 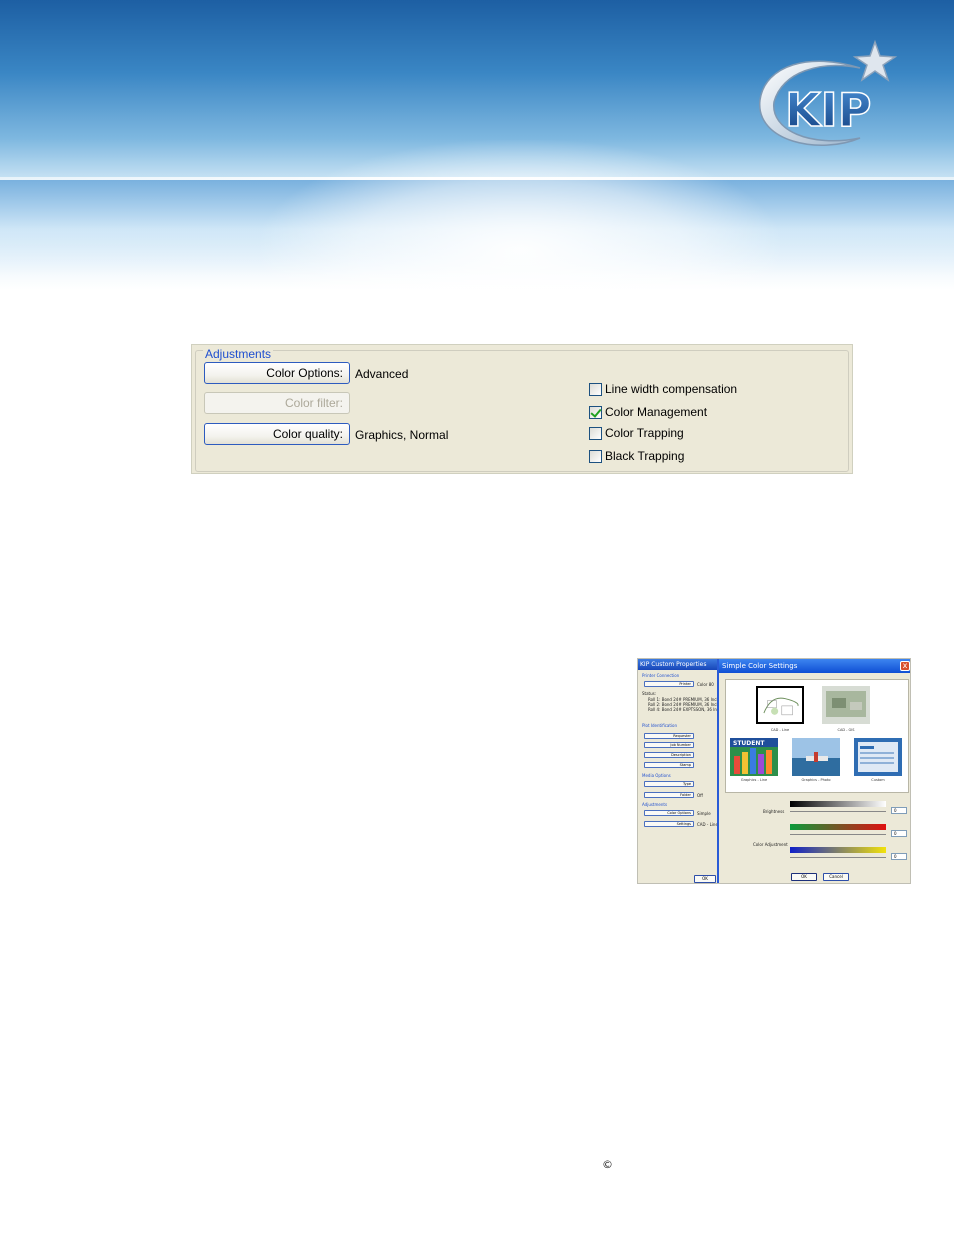 I want to click on color-trapping-checkbox: Color Trapping, so click(x=636, y=433).